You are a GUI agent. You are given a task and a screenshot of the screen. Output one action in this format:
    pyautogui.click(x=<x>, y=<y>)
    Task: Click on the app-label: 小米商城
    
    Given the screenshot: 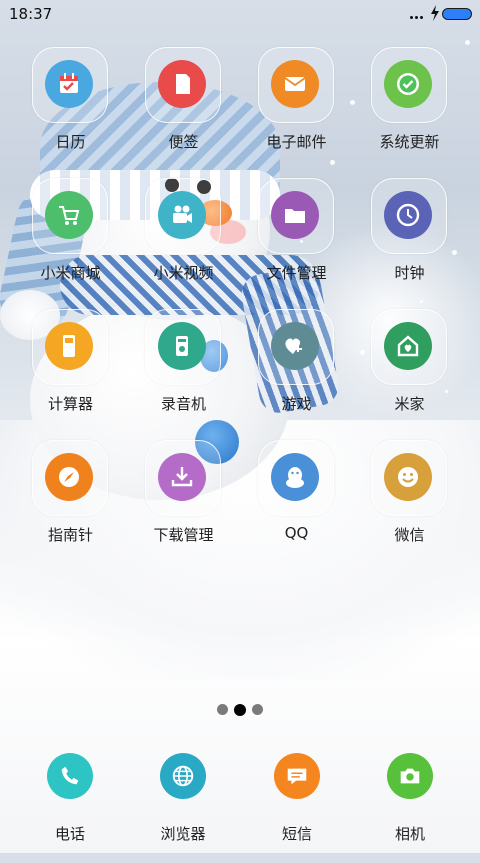 What is the action you would take?
    pyautogui.click(x=70, y=273)
    